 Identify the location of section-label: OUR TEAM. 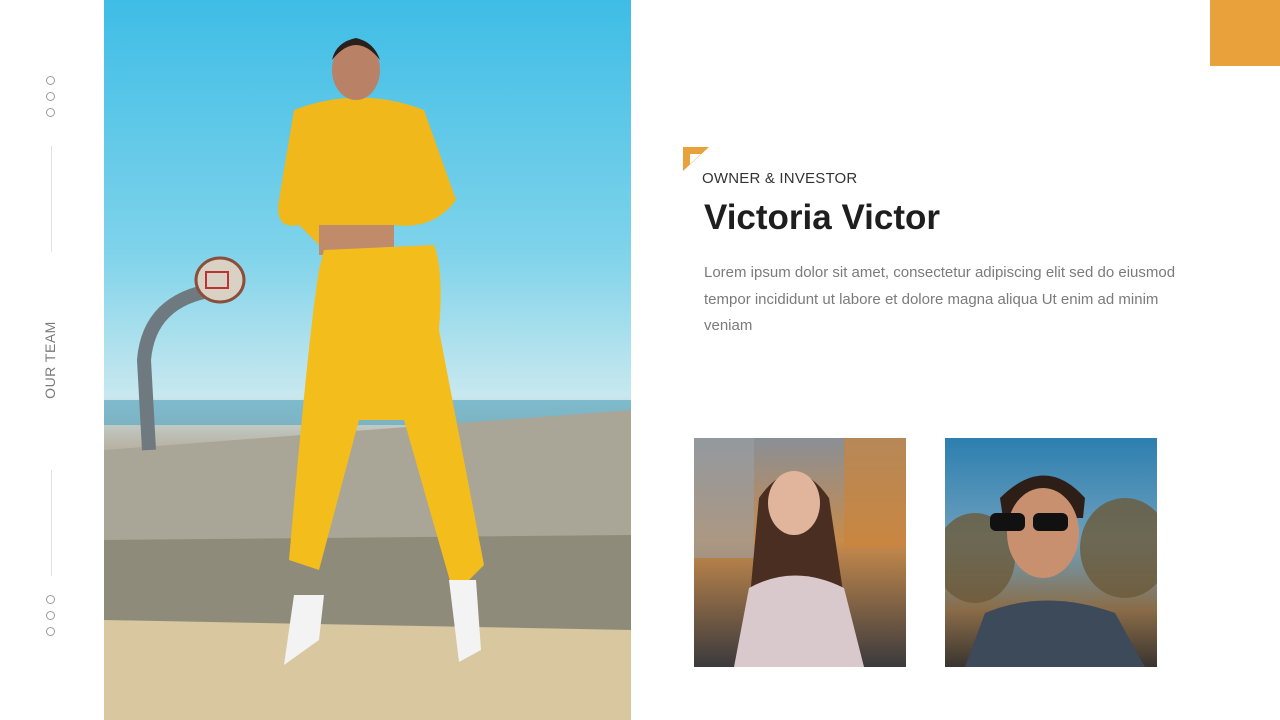
(50, 360).